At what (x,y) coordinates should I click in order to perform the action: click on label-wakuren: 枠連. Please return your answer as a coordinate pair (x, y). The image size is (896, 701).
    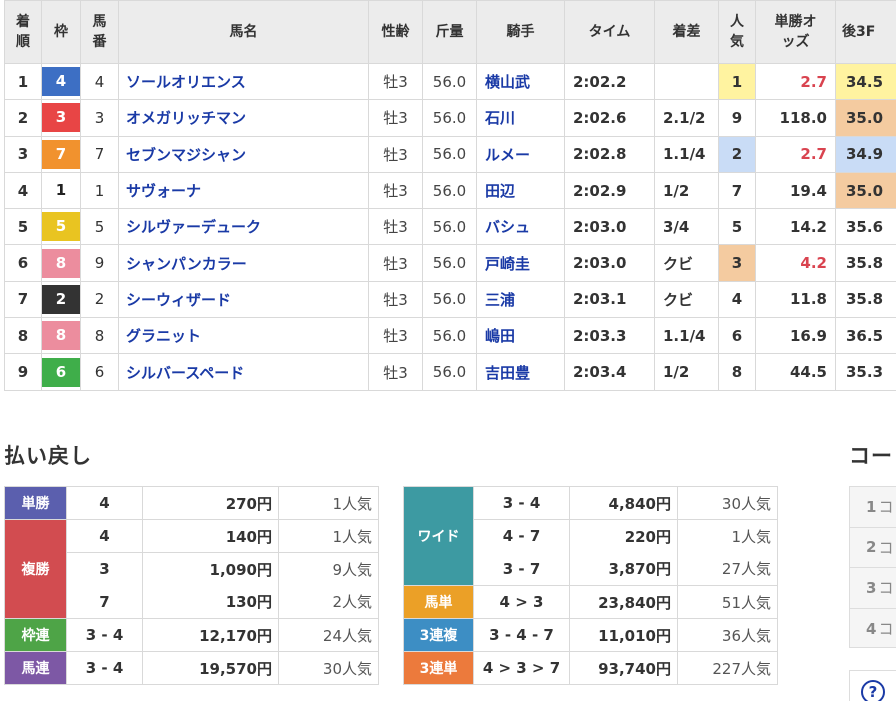
    Looking at the image, I should click on (35, 635).